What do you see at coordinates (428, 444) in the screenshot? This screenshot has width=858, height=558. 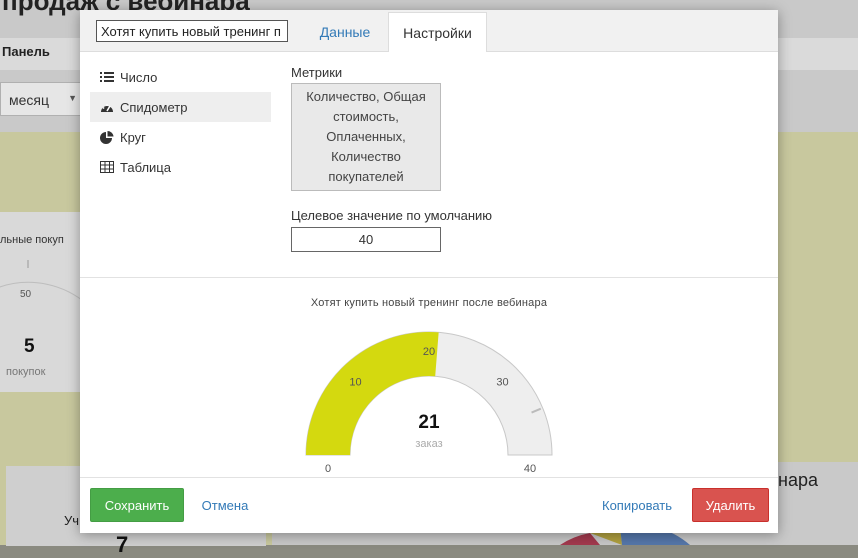 I see `gauge-unit: заказ` at bounding box center [428, 444].